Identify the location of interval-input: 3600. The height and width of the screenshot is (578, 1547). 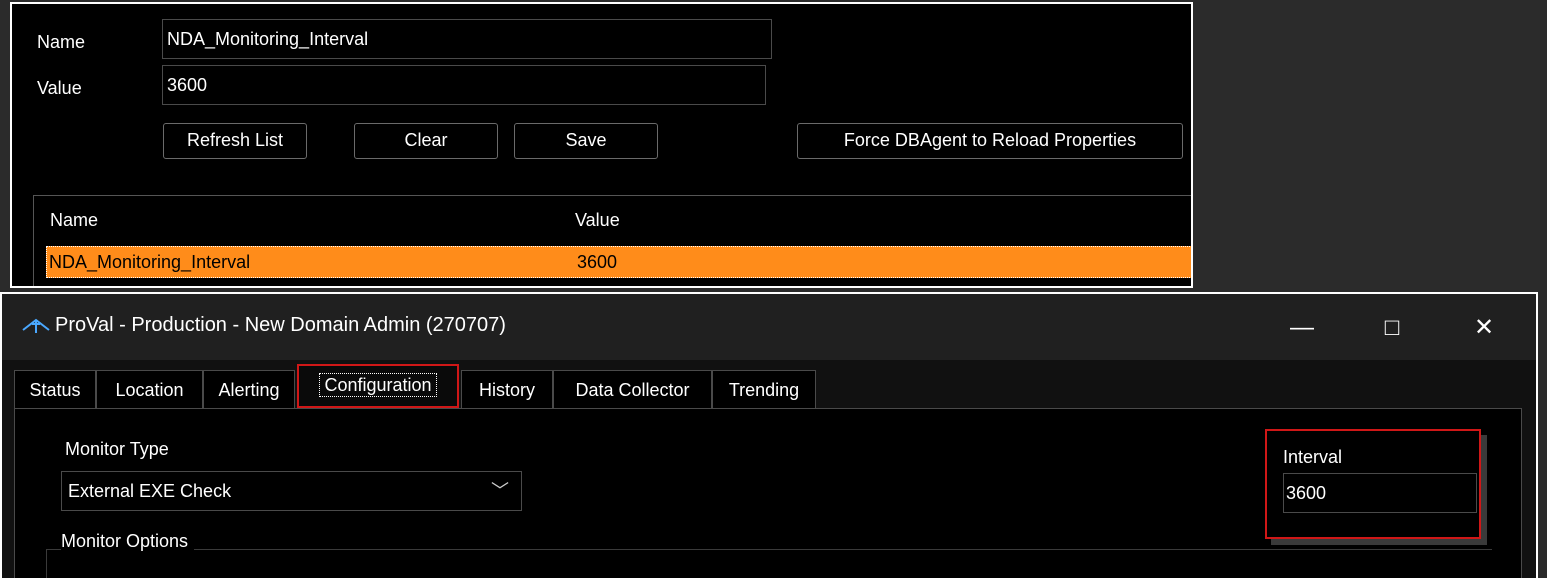
(1380, 493).